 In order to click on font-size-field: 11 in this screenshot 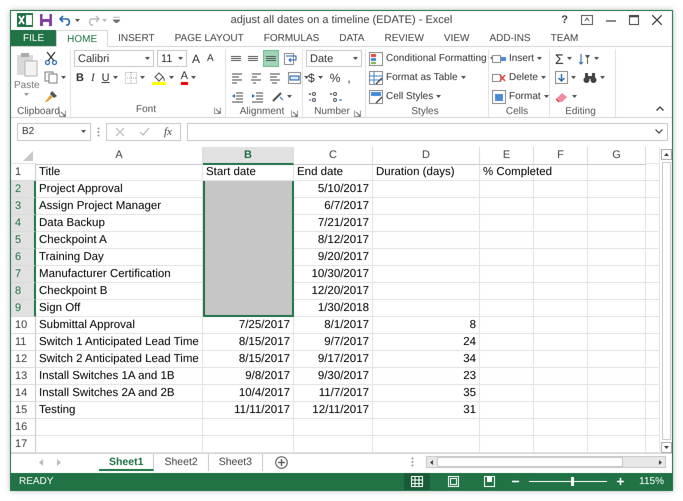, I will do `click(172, 59)`.